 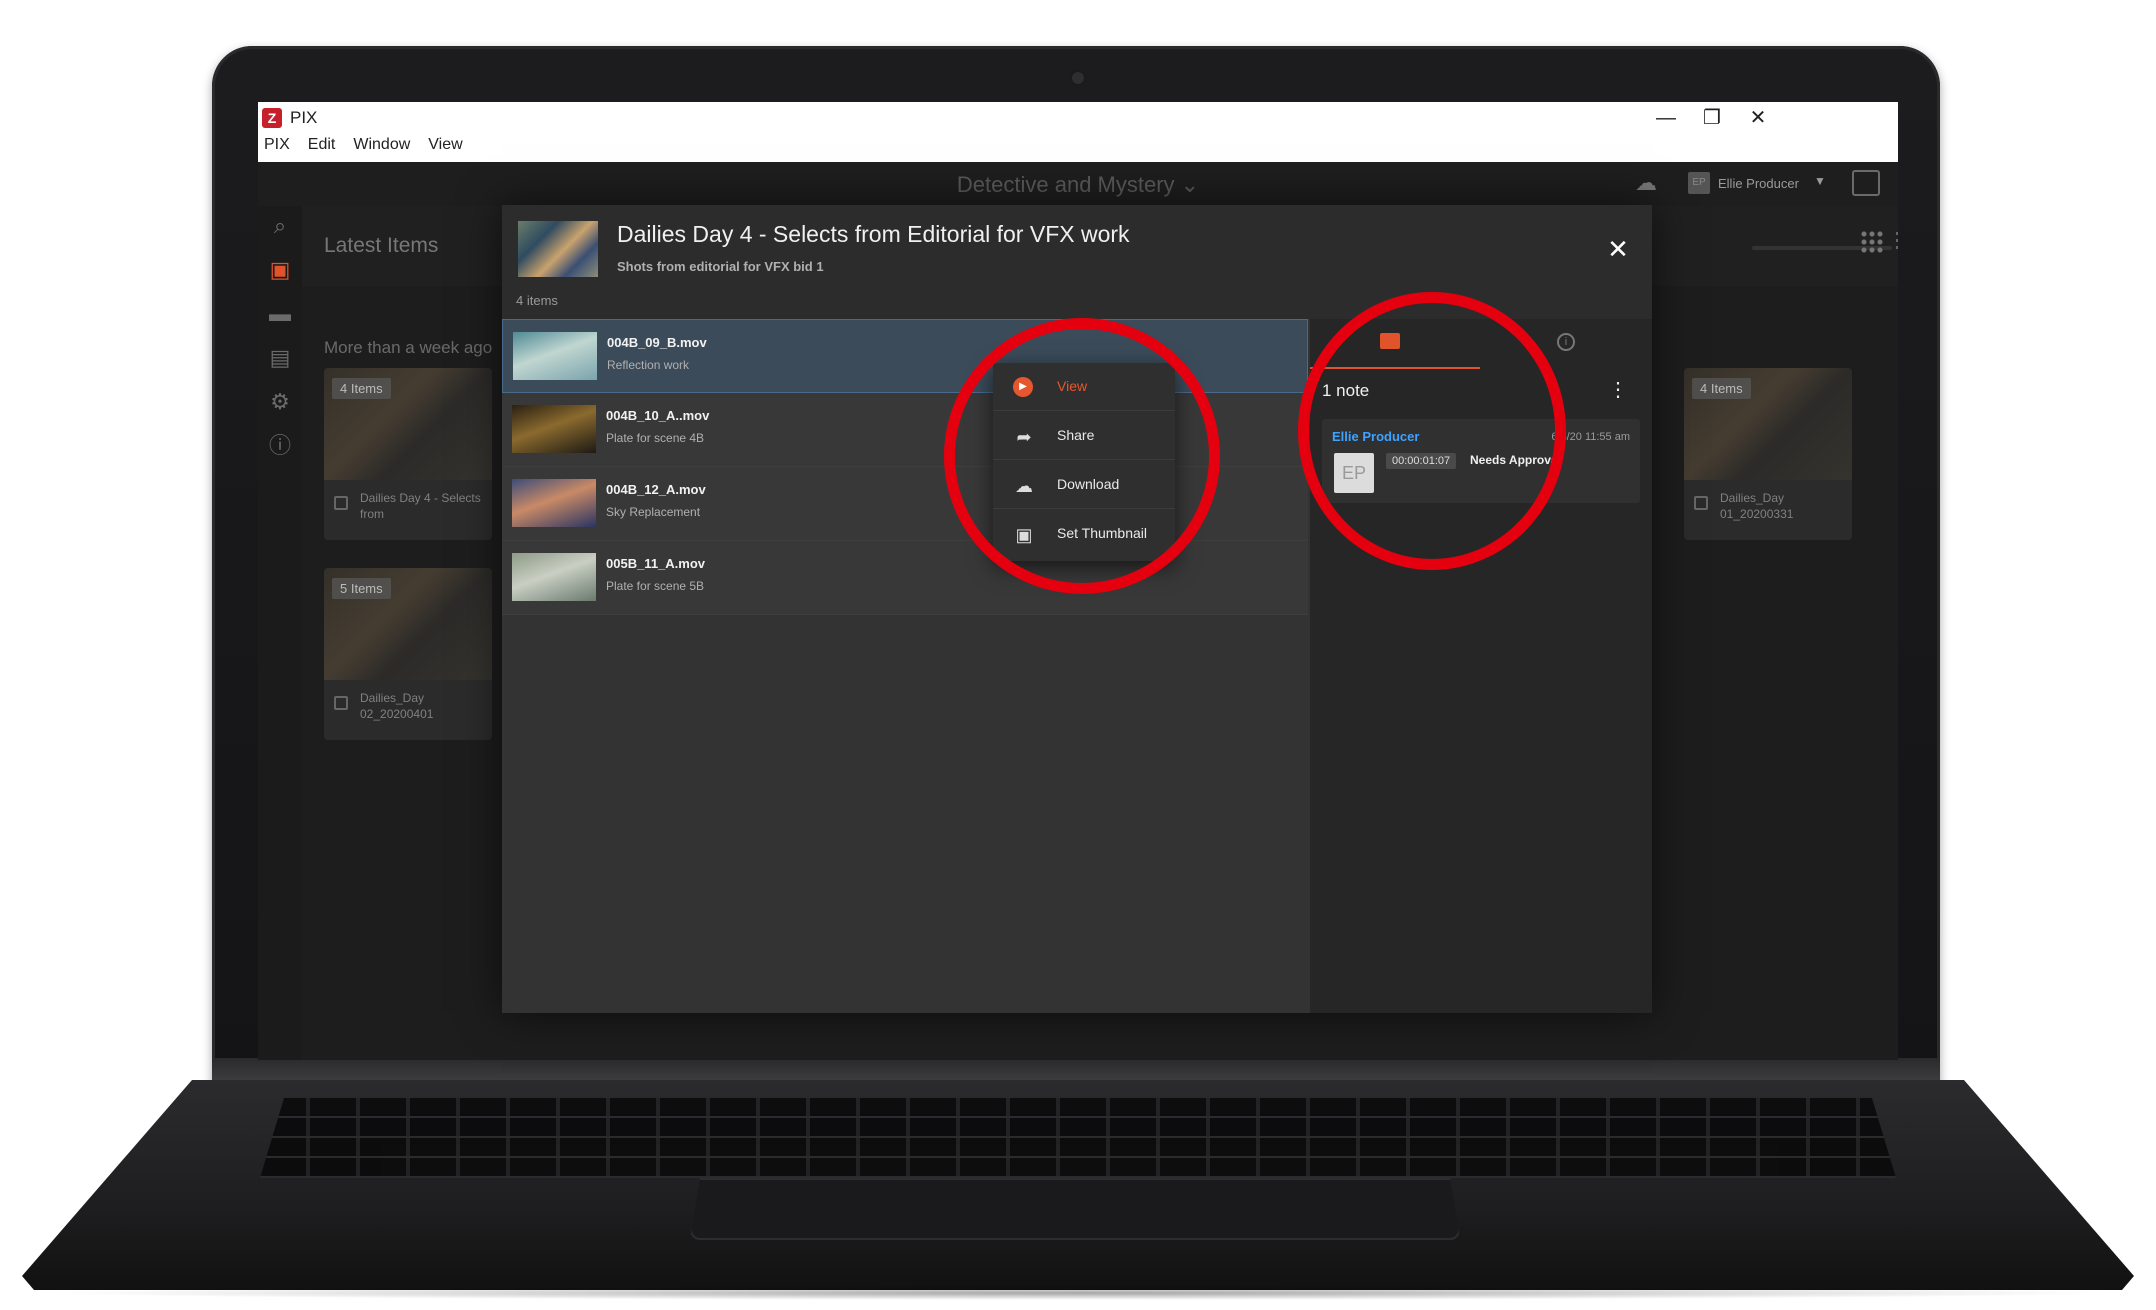 What do you see at coordinates (280, 446) in the screenshot?
I see `info-icon: ⓘ` at bounding box center [280, 446].